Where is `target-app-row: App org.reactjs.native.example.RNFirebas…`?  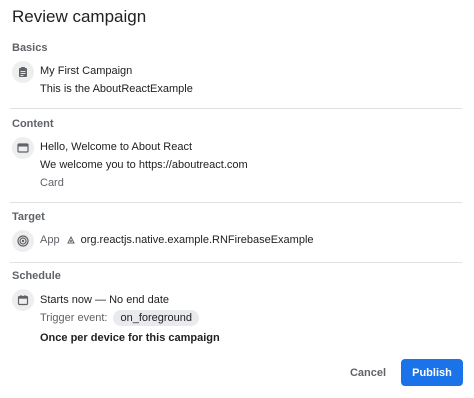 target-app-row: App org.reactjs.native.example.RNFirebas… is located at coordinates (177, 240).